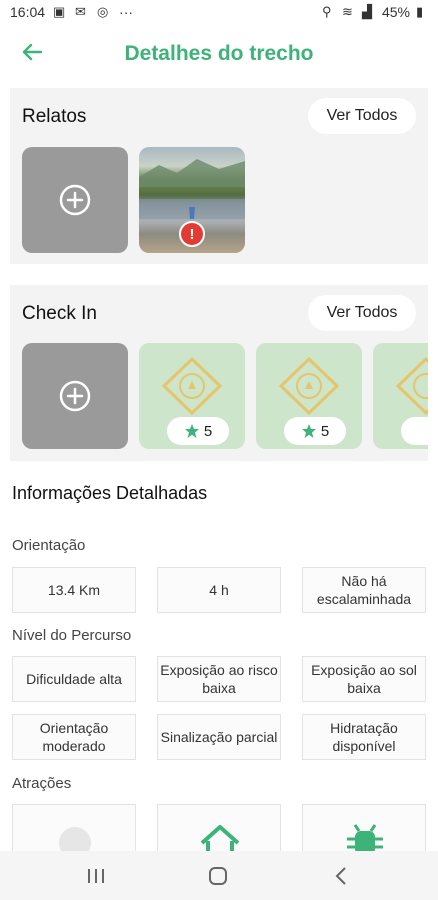 The image size is (438, 900). What do you see at coordinates (362, 313) in the screenshot?
I see `checkin-see-all-button: Ver Todos` at bounding box center [362, 313].